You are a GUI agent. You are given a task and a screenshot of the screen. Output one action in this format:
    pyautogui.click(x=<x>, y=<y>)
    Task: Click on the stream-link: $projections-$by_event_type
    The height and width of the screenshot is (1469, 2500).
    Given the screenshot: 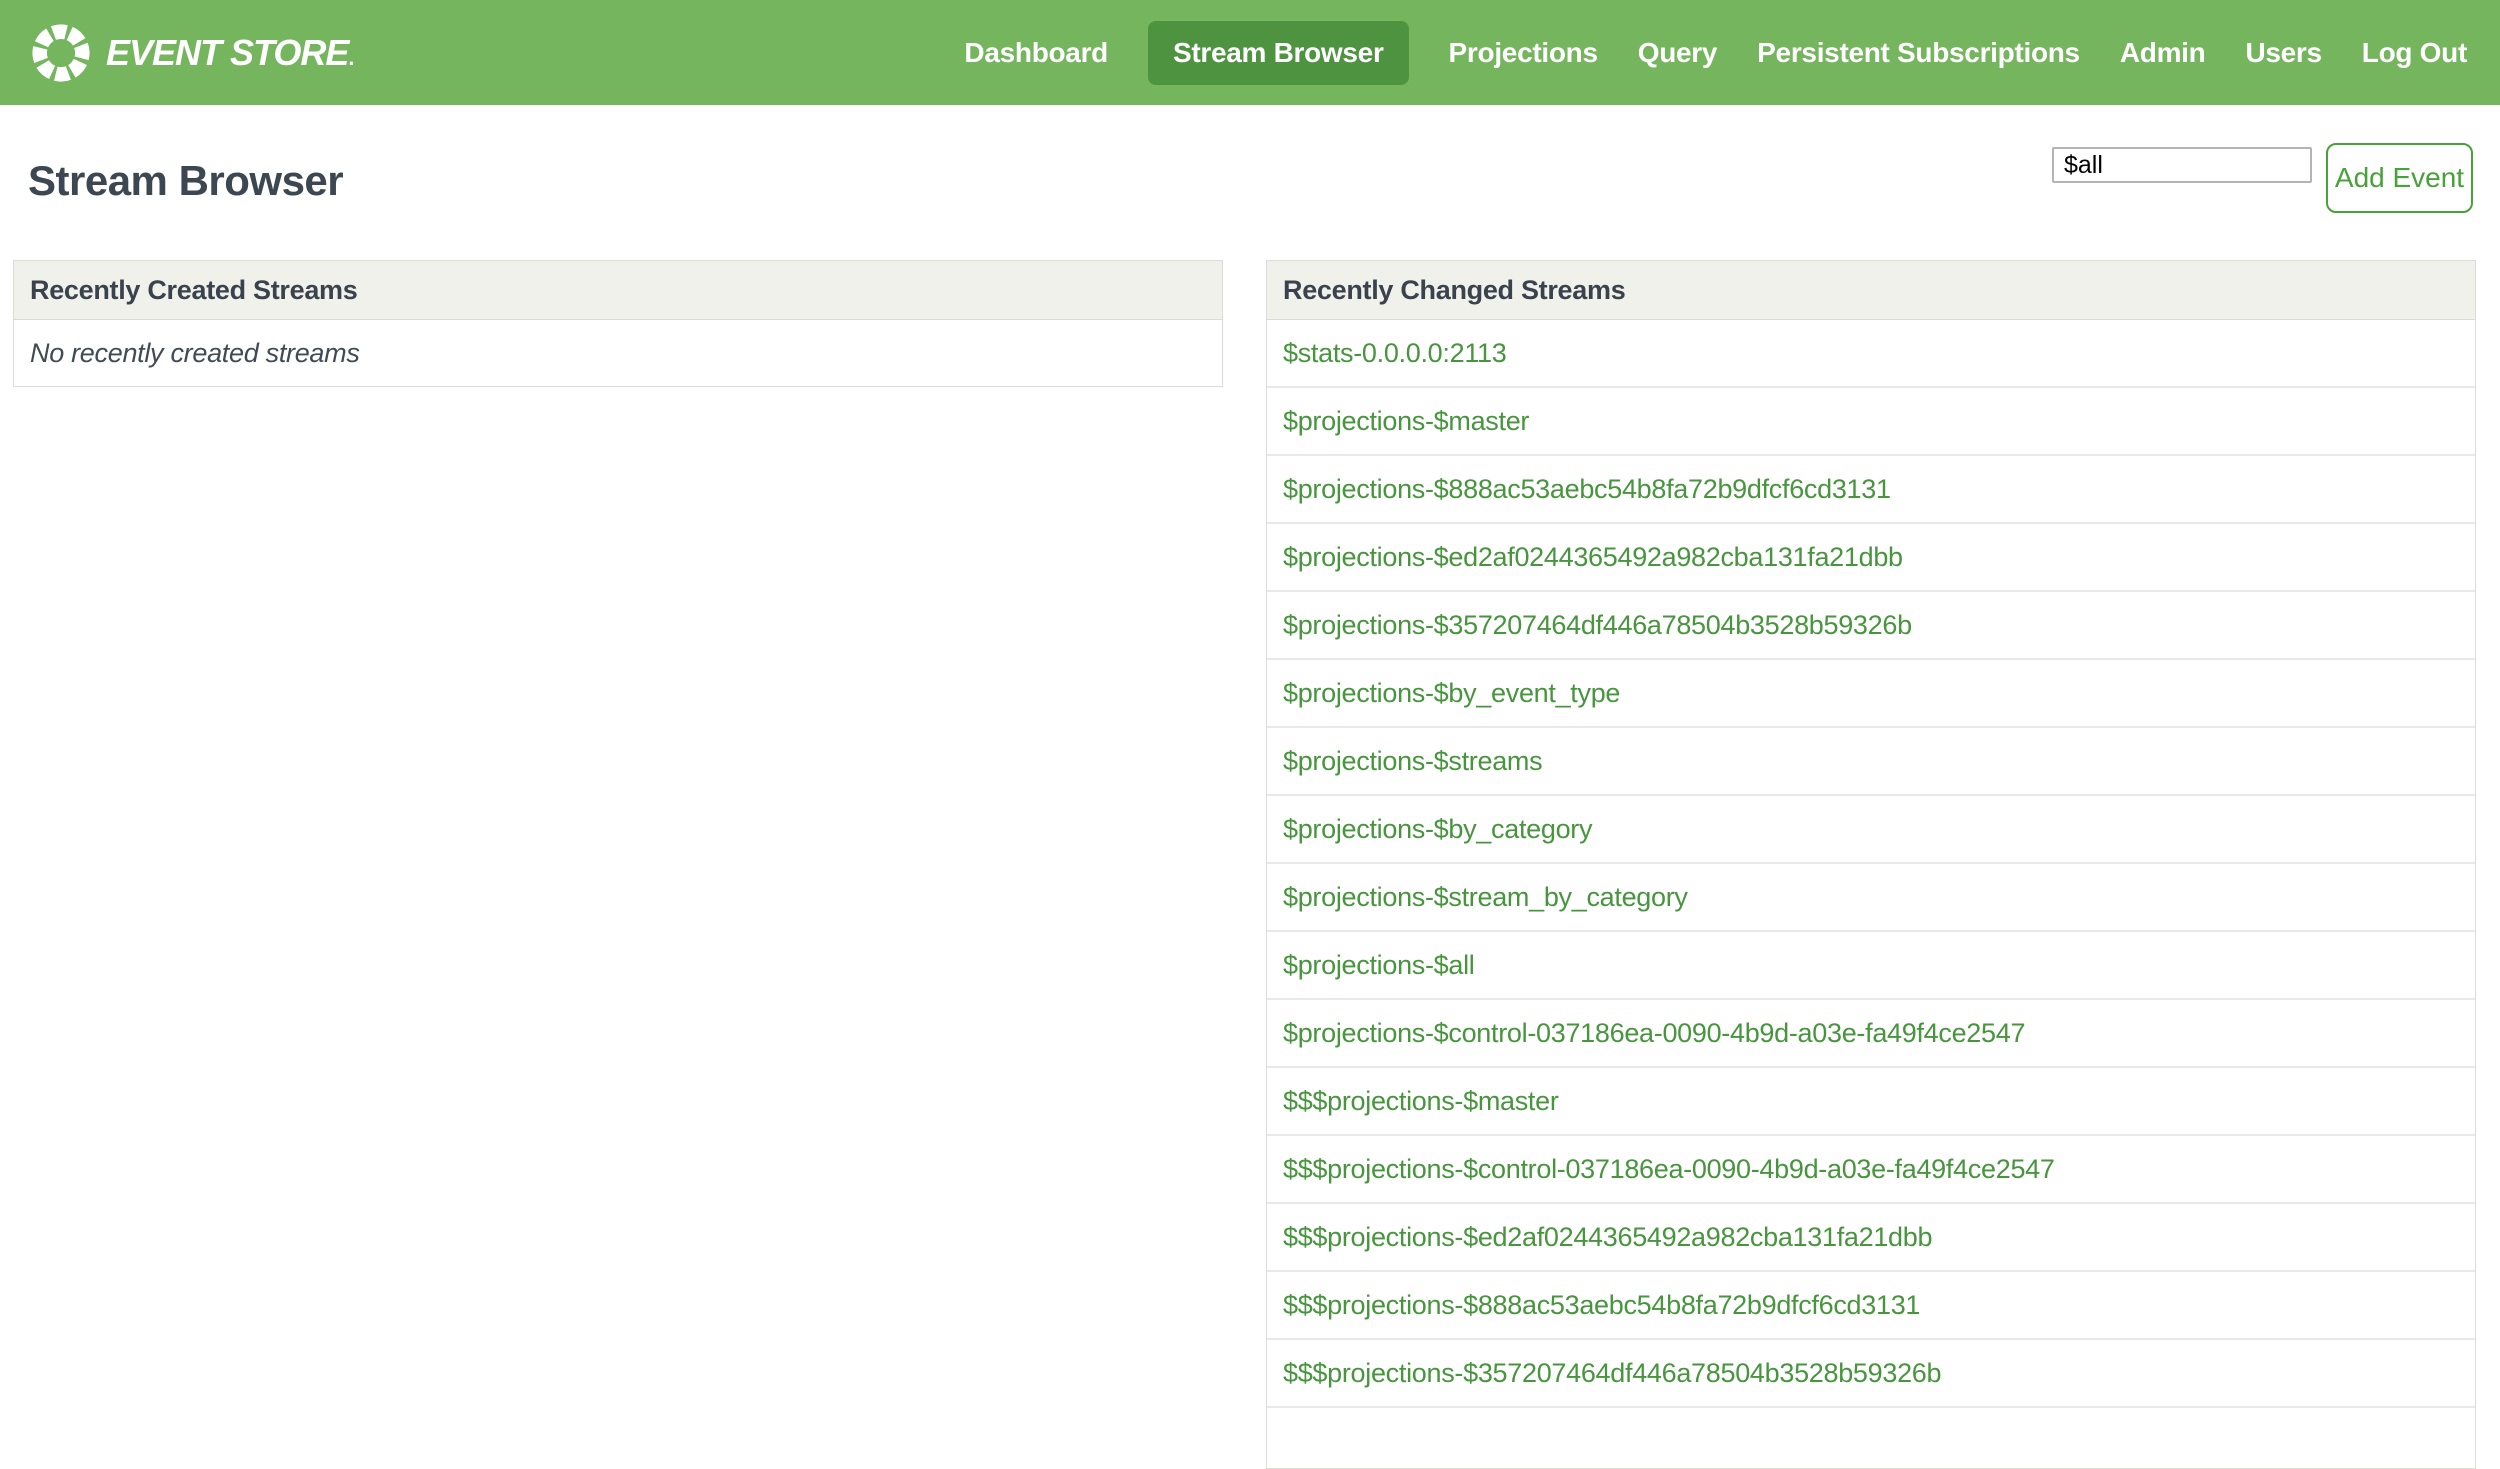 What is the action you would take?
    pyautogui.click(x=1451, y=693)
    